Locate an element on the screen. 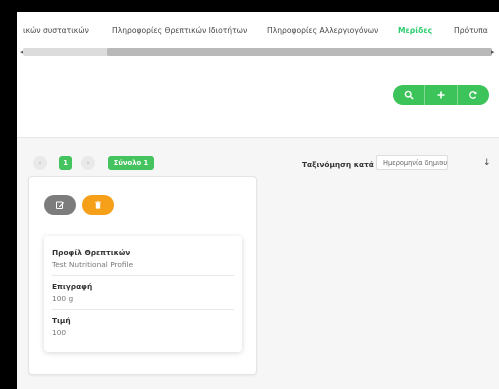 This screenshot has width=499, height=389. delete-icon is located at coordinates (98, 205).